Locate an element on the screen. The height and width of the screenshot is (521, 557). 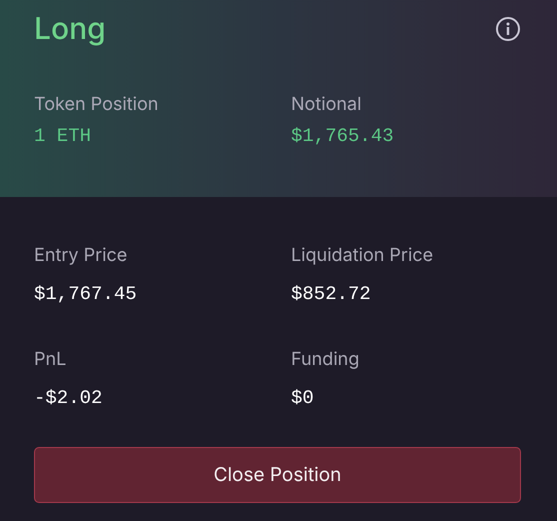
info-icon is located at coordinates (508, 29).